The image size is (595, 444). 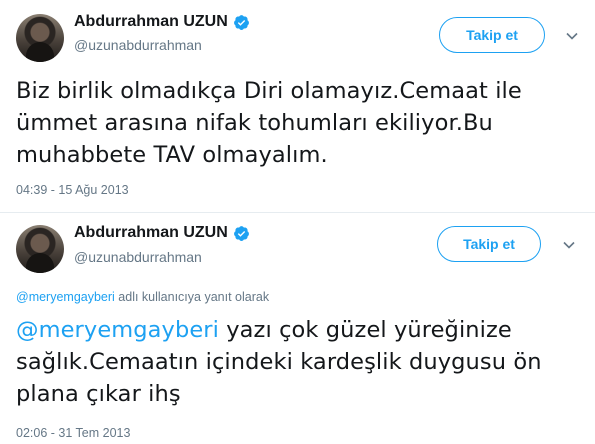 I want to click on divider, so click(x=297, y=212).